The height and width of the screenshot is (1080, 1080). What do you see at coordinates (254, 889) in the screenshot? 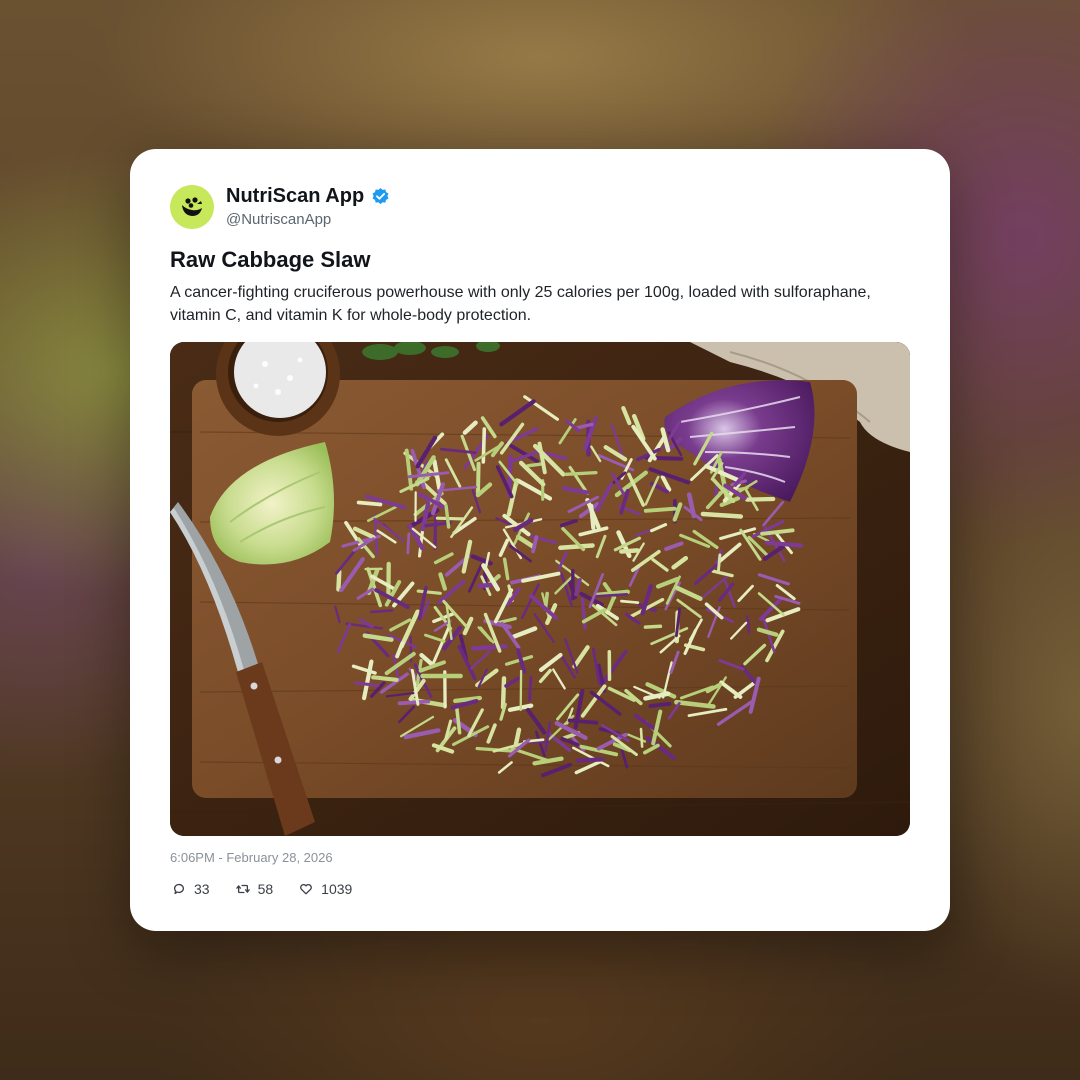
I see `repost-button: 58` at bounding box center [254, 889].